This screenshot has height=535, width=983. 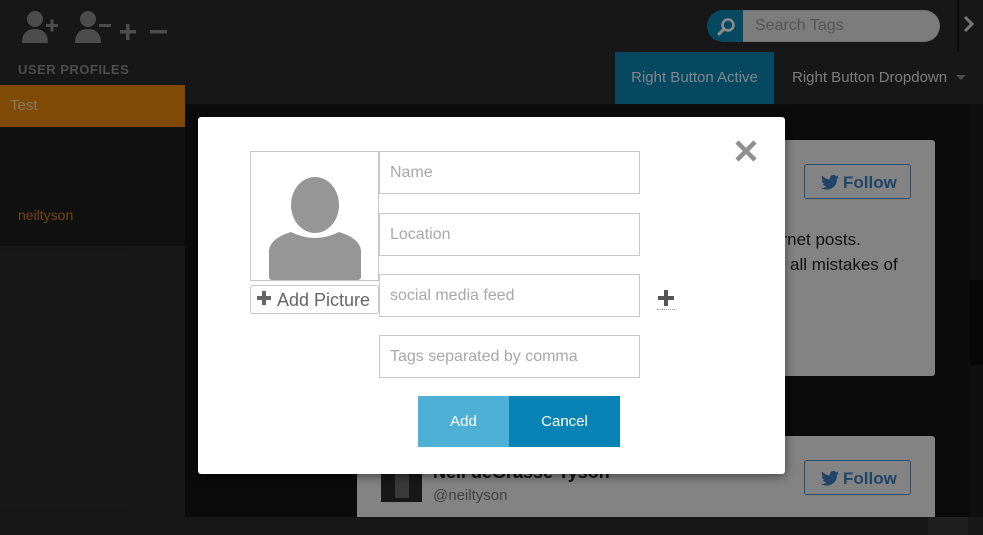 I want to click on add-button: Add, so click(x=463, y=421).